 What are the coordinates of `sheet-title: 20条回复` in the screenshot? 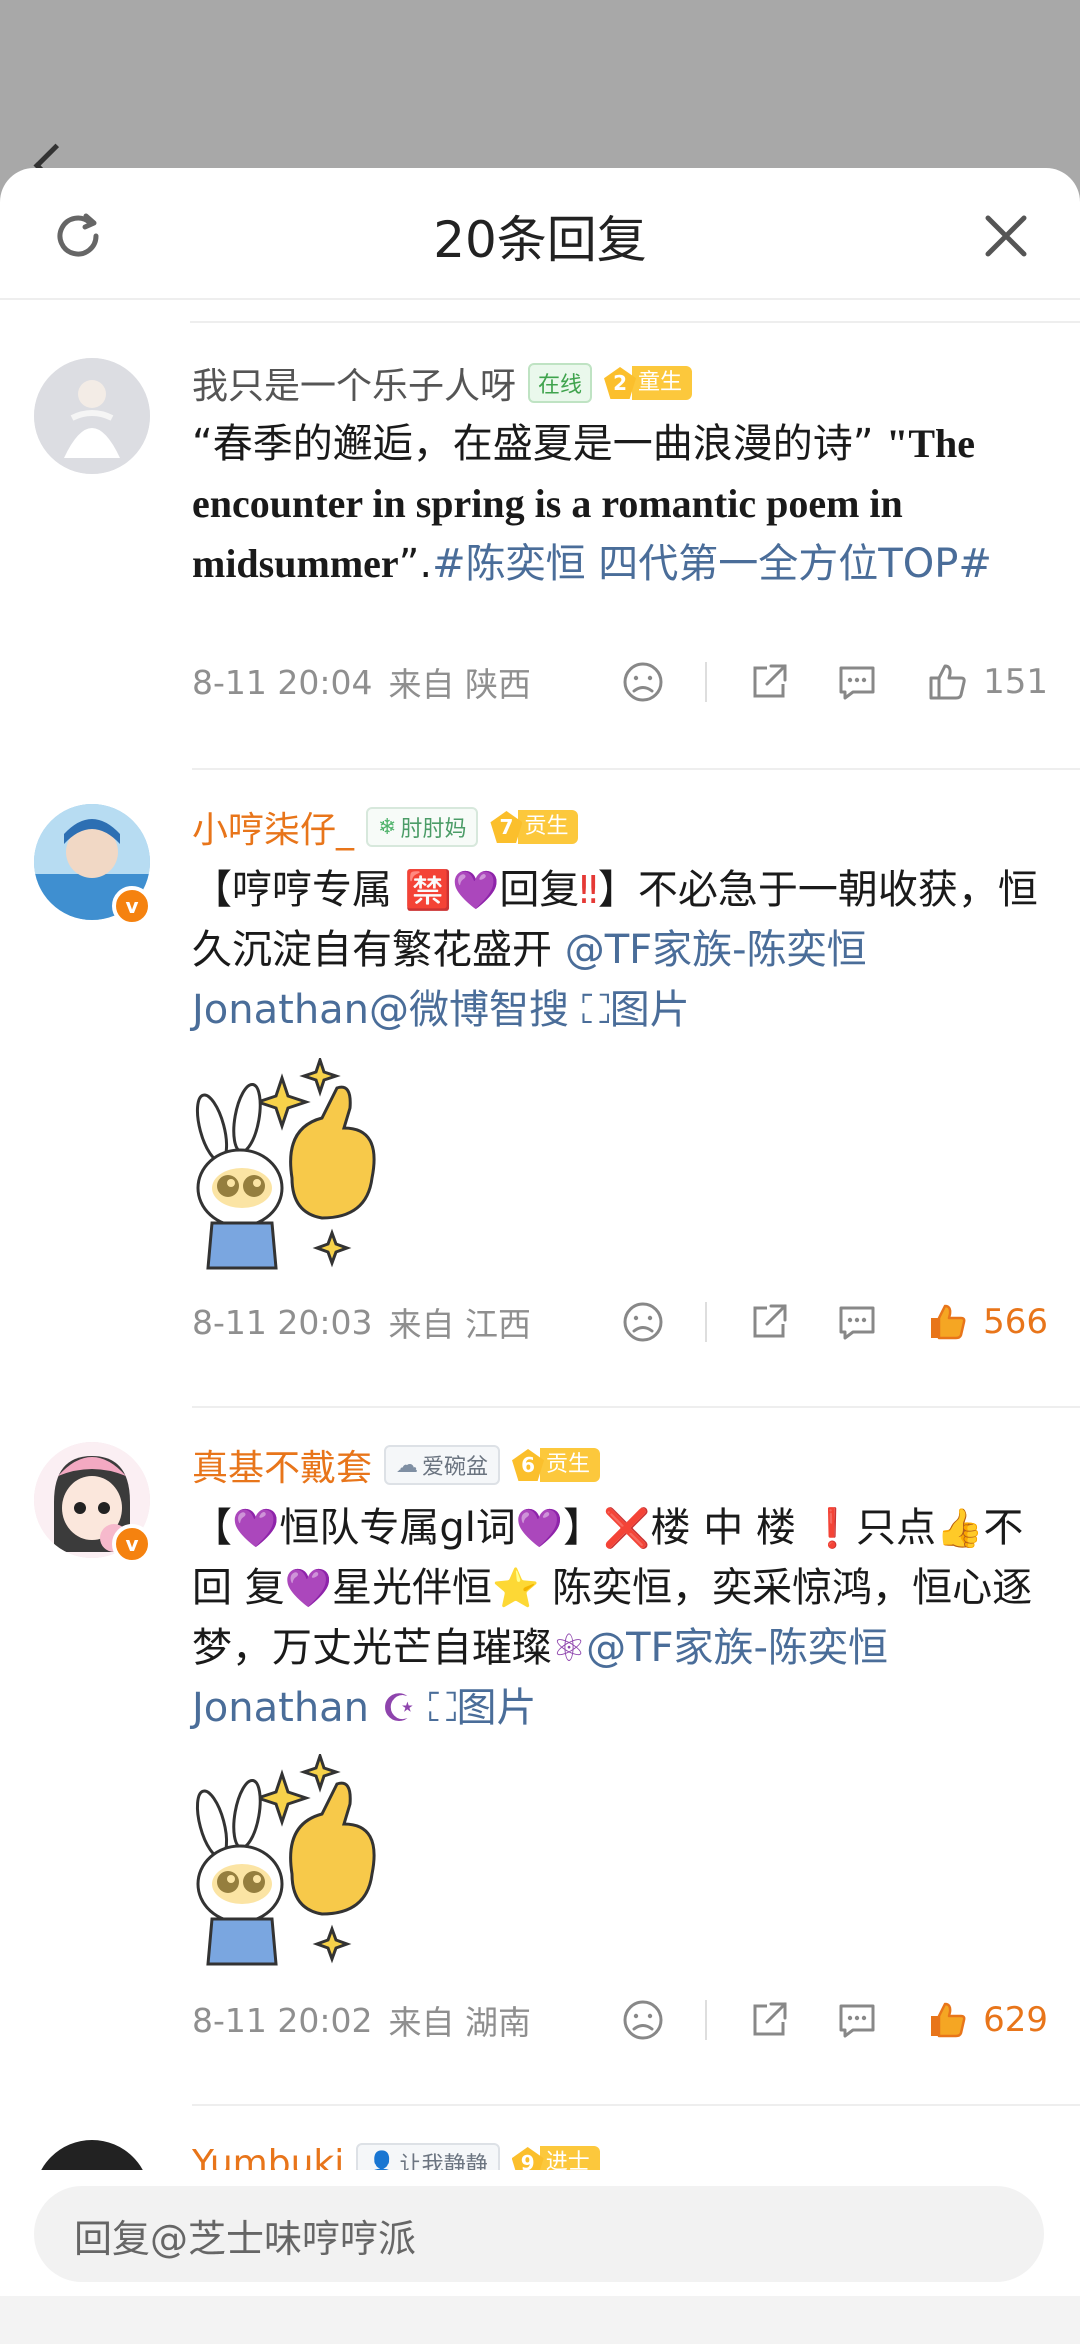 It's located at (540, 240).